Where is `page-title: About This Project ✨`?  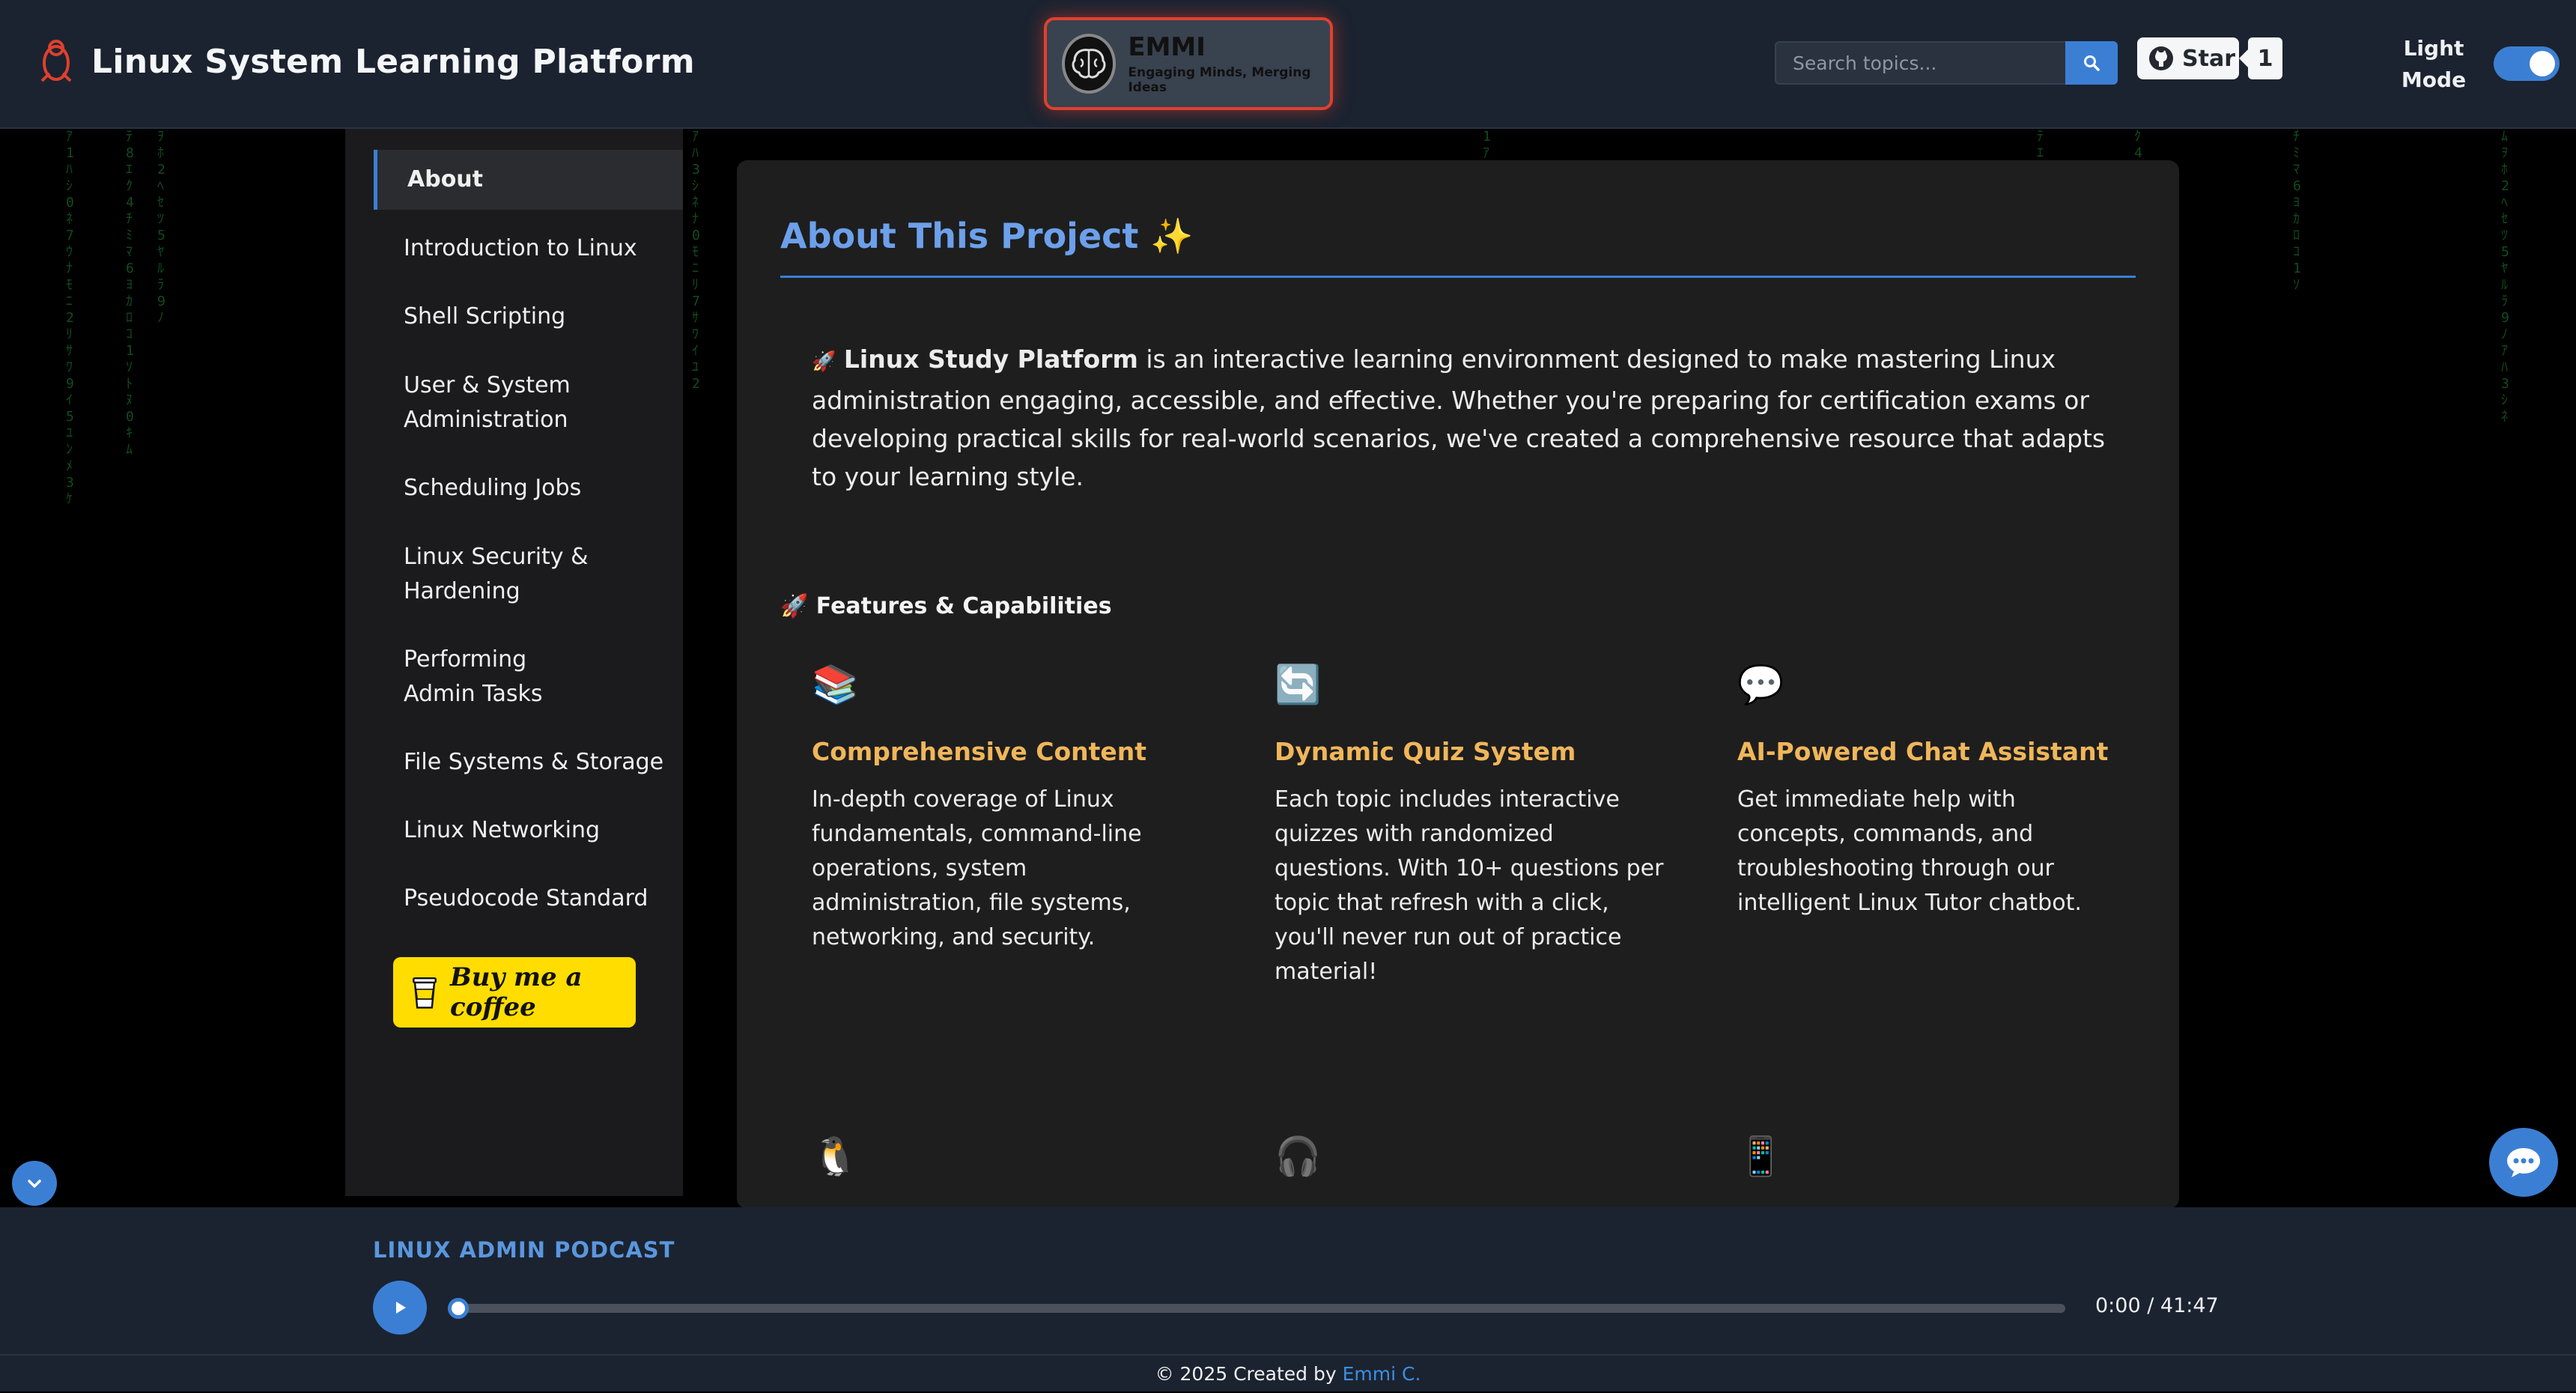
page-title: About This Project ✨ is located at coordinates (987, 236).